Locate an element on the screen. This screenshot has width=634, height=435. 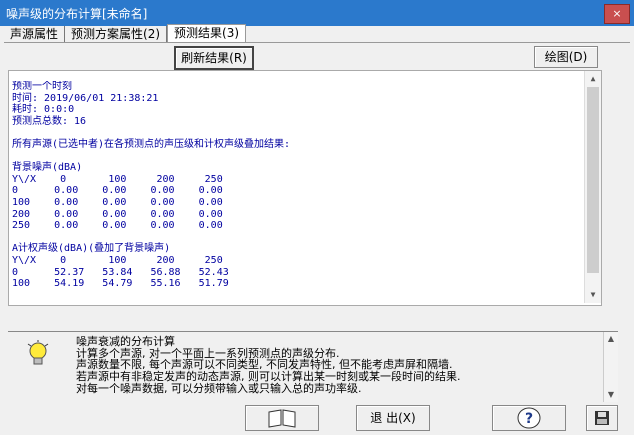
scroll-down-icon: ▼ is located at coordinates (593, 295).